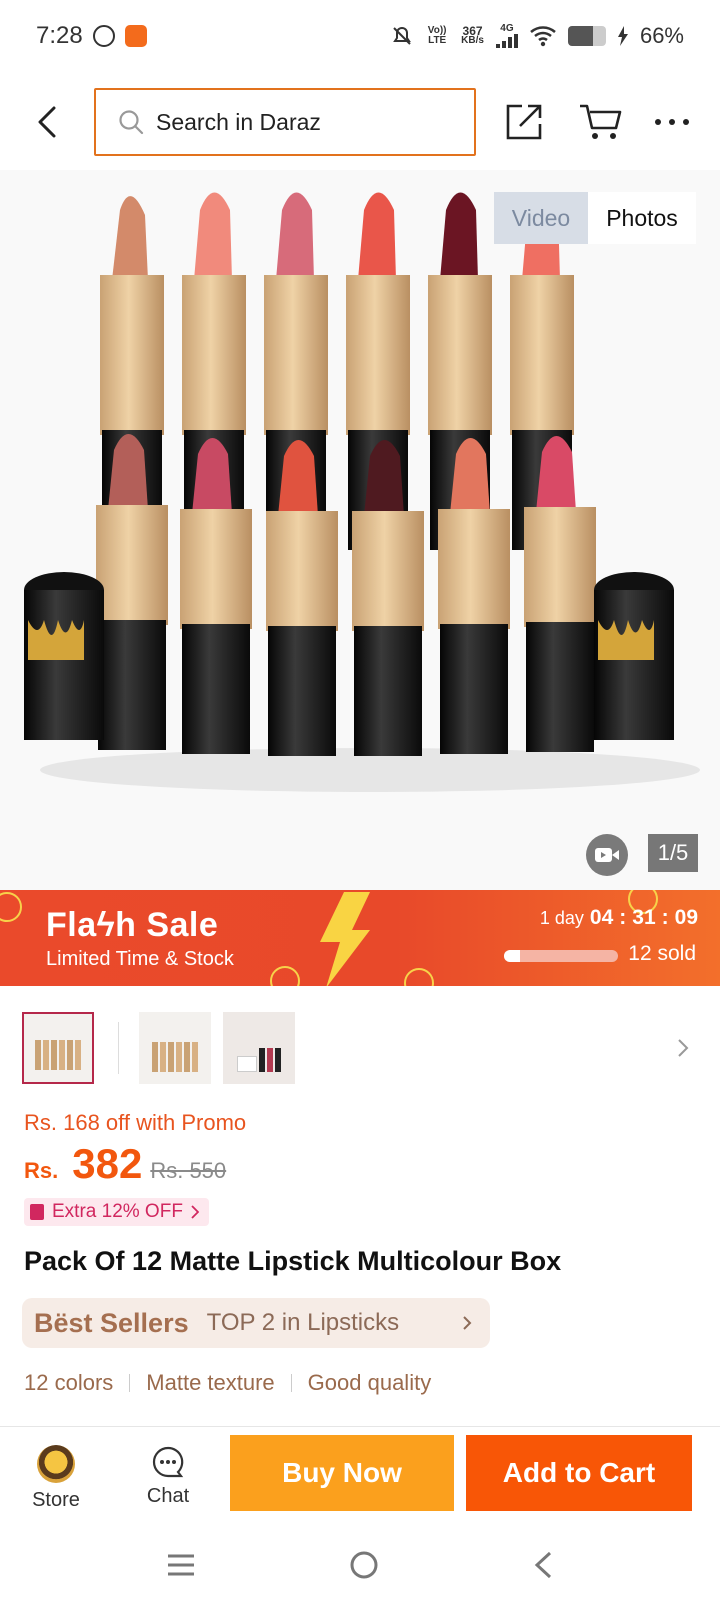 The height and width of the screenshot is (1600, 720). What do you see at coordinates (132, 925) in the screenshot?
I see `flash-sale-title: Flaϟh Sale` at bounding box center [132, 925].